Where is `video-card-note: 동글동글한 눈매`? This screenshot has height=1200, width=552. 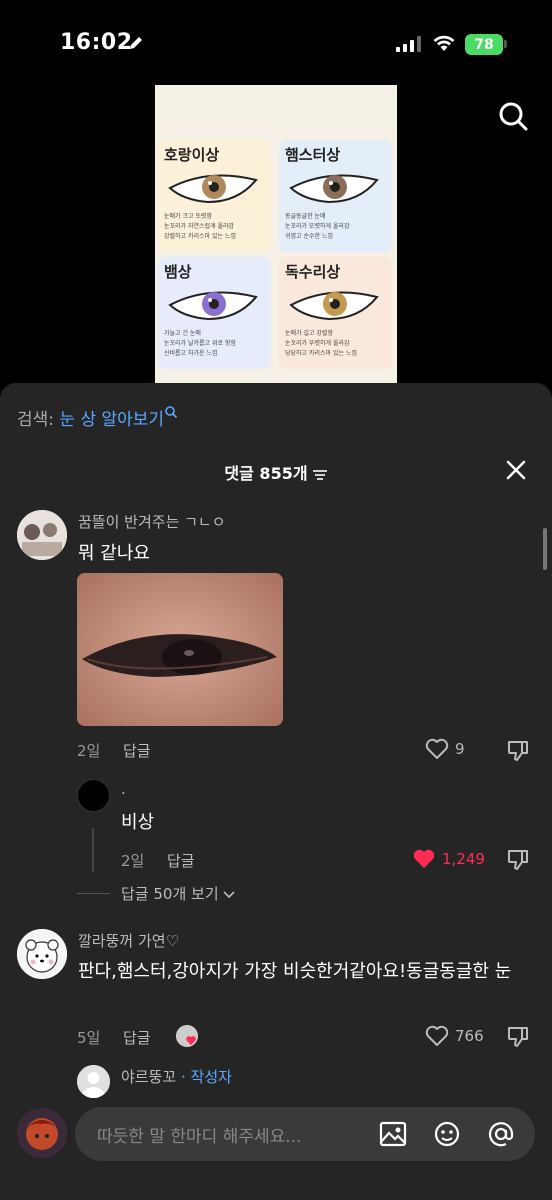 video-card-note: 동글동글한 눈매 is located at coordinates (305, 216).